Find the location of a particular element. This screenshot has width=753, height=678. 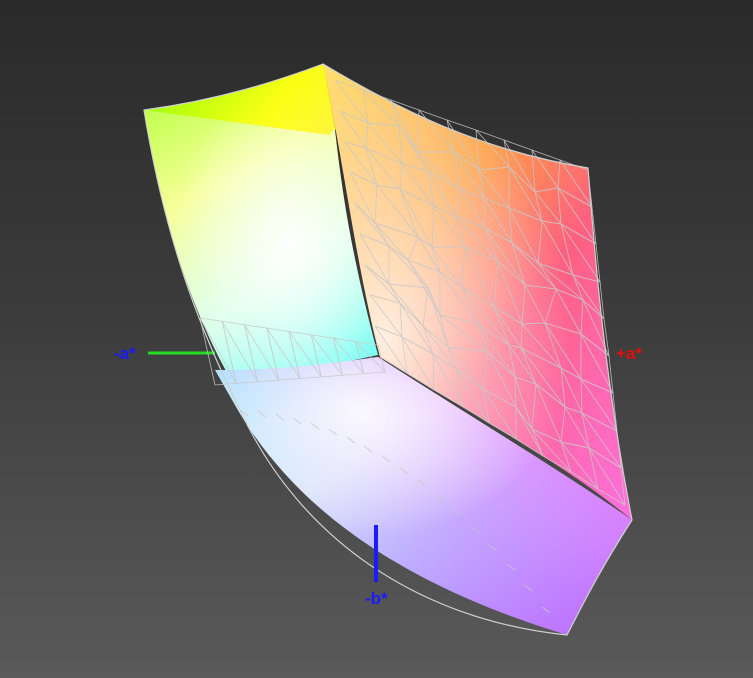

neg-a-axis-label: -a* is located at coordinates (125, 353).